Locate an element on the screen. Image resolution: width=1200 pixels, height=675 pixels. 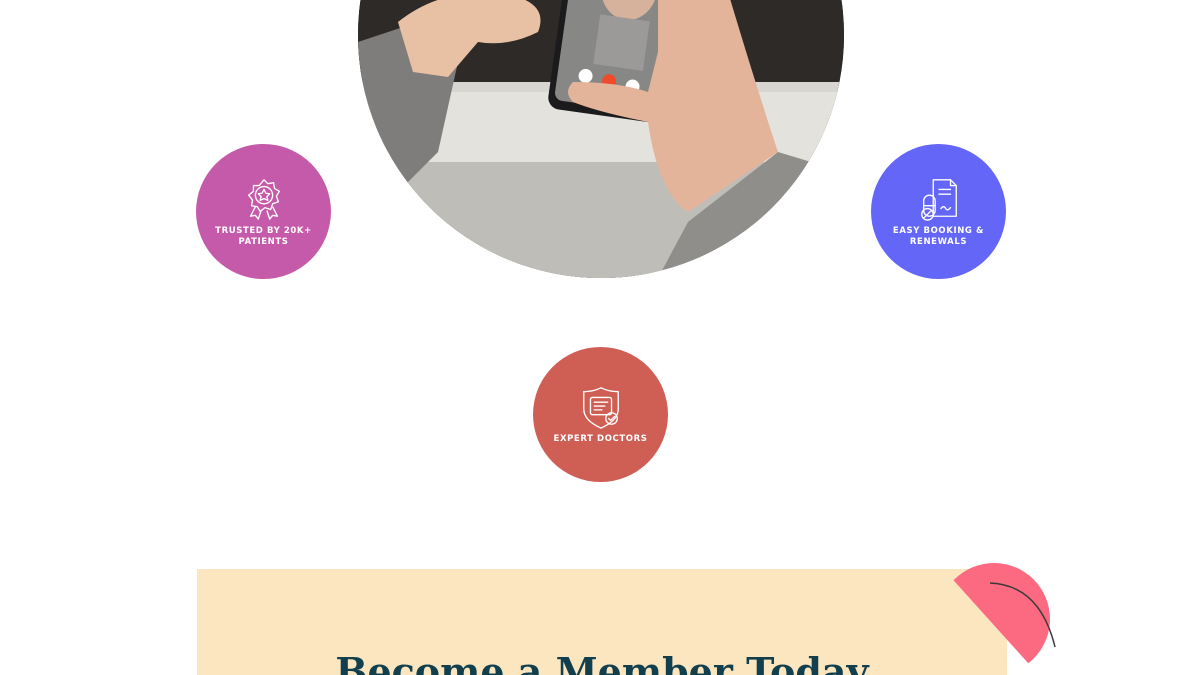
feature-label: TRUSTED BY 20K+ PATIENTS is located at coordinates (263, 236).